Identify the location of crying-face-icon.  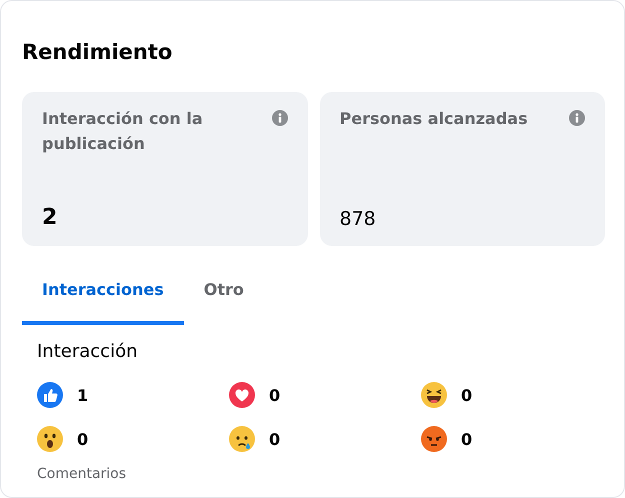
(242, 439).